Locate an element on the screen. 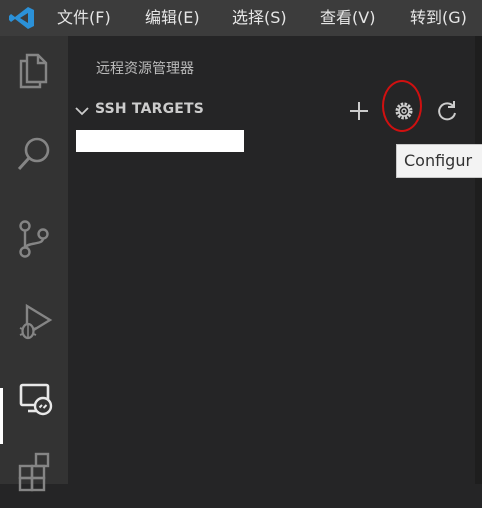  section-label: SSH TARGETS is located at coordinates (150, 109).